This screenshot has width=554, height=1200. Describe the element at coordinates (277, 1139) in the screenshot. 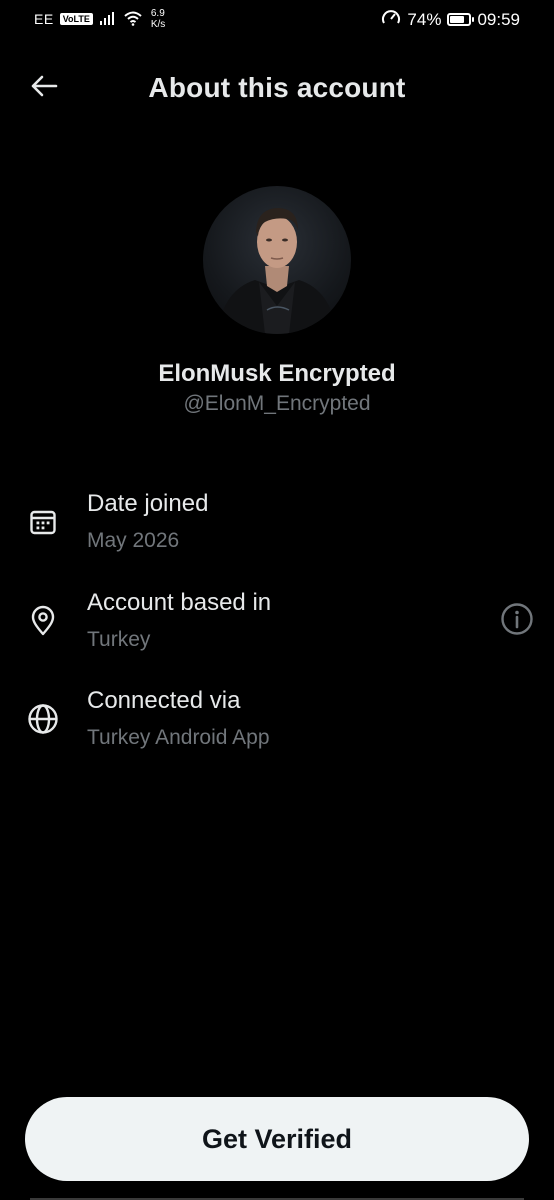

I see `get-verified-button: Get Verified` at that location.